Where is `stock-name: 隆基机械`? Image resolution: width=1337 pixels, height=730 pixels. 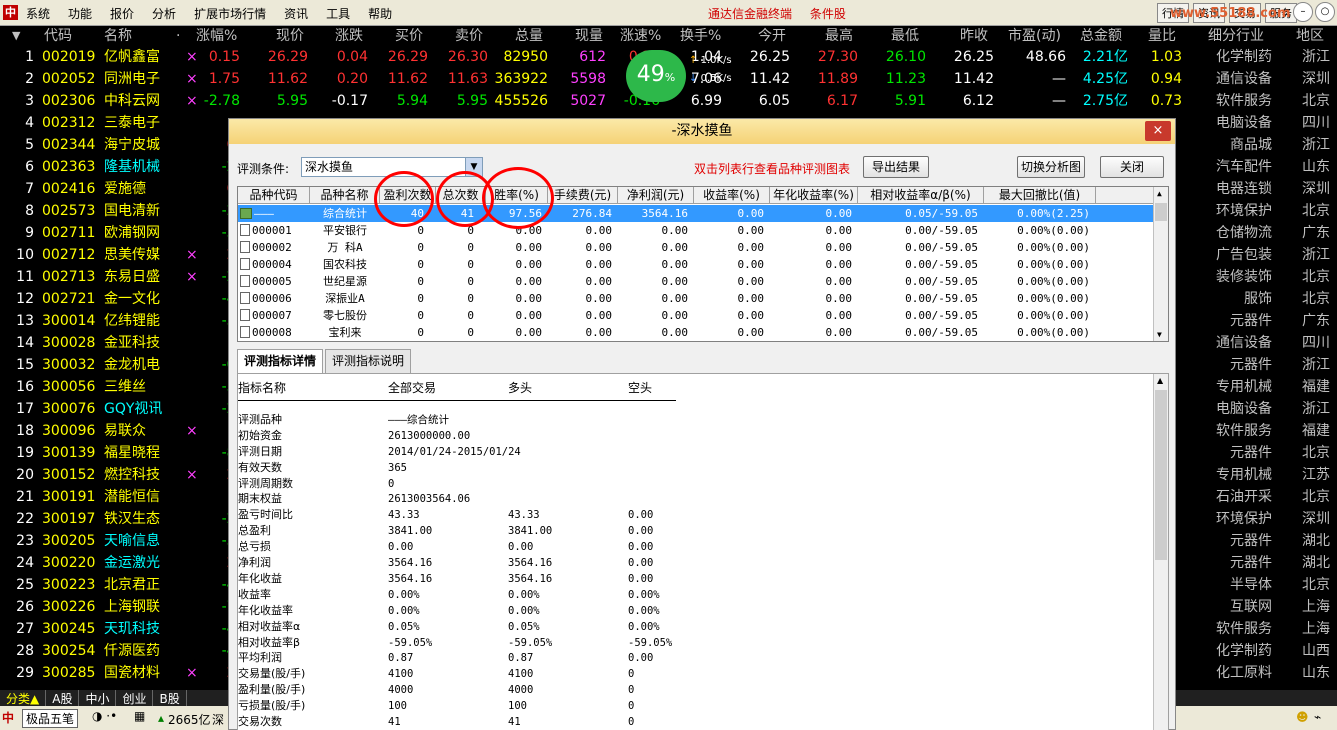
stock-name: 隆基机械 is located at coordinates (132, 167).